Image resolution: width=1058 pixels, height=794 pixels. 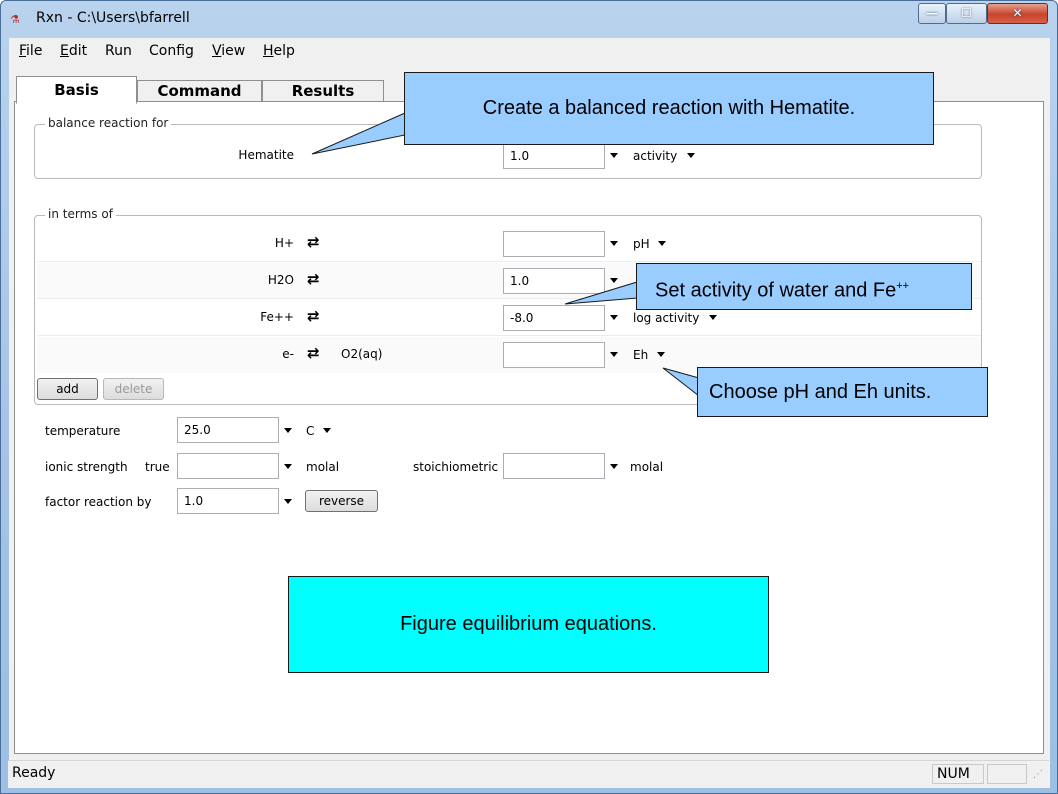 What do you see at coordinates (528, 774) in the screenshot?
I see `status-bar: Ready NUM ⋰` at bounding box center [528, 774].